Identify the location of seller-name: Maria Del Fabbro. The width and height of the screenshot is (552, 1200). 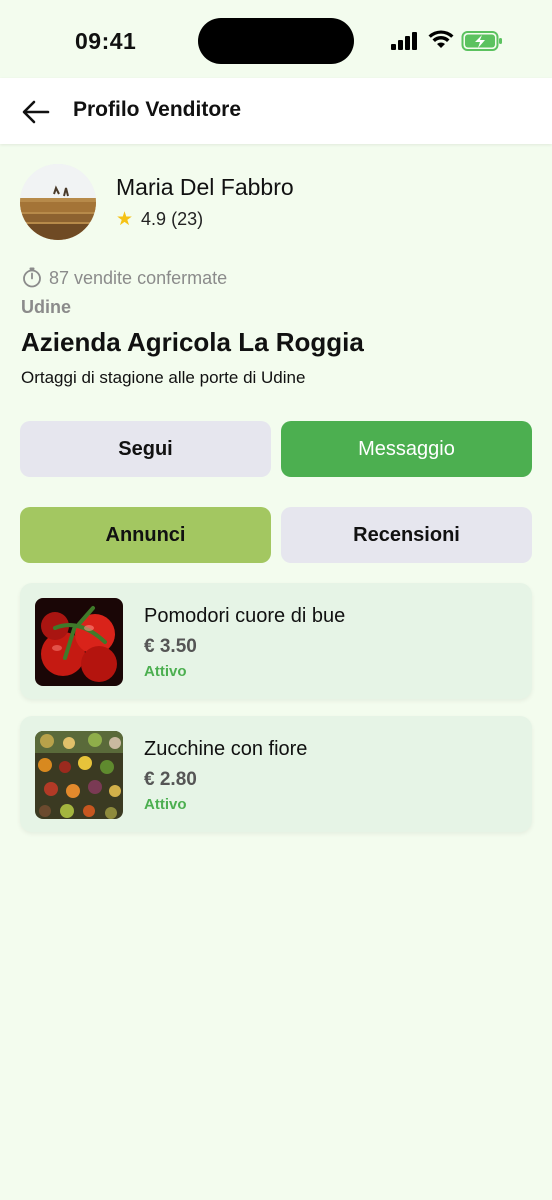
(205, 187).